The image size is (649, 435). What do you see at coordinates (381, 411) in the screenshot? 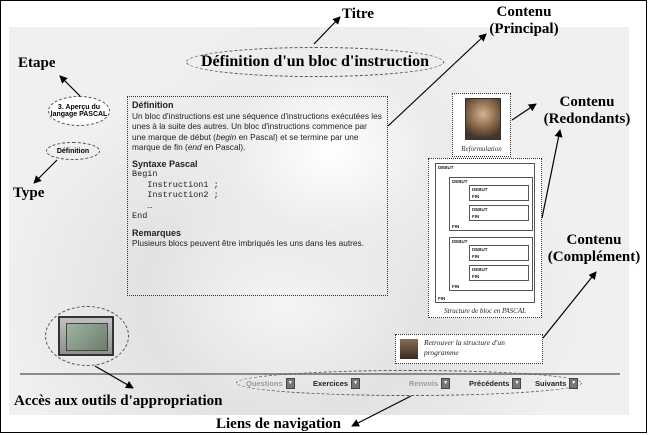
I see `arrow-liens` at bounding box center [381, 411].